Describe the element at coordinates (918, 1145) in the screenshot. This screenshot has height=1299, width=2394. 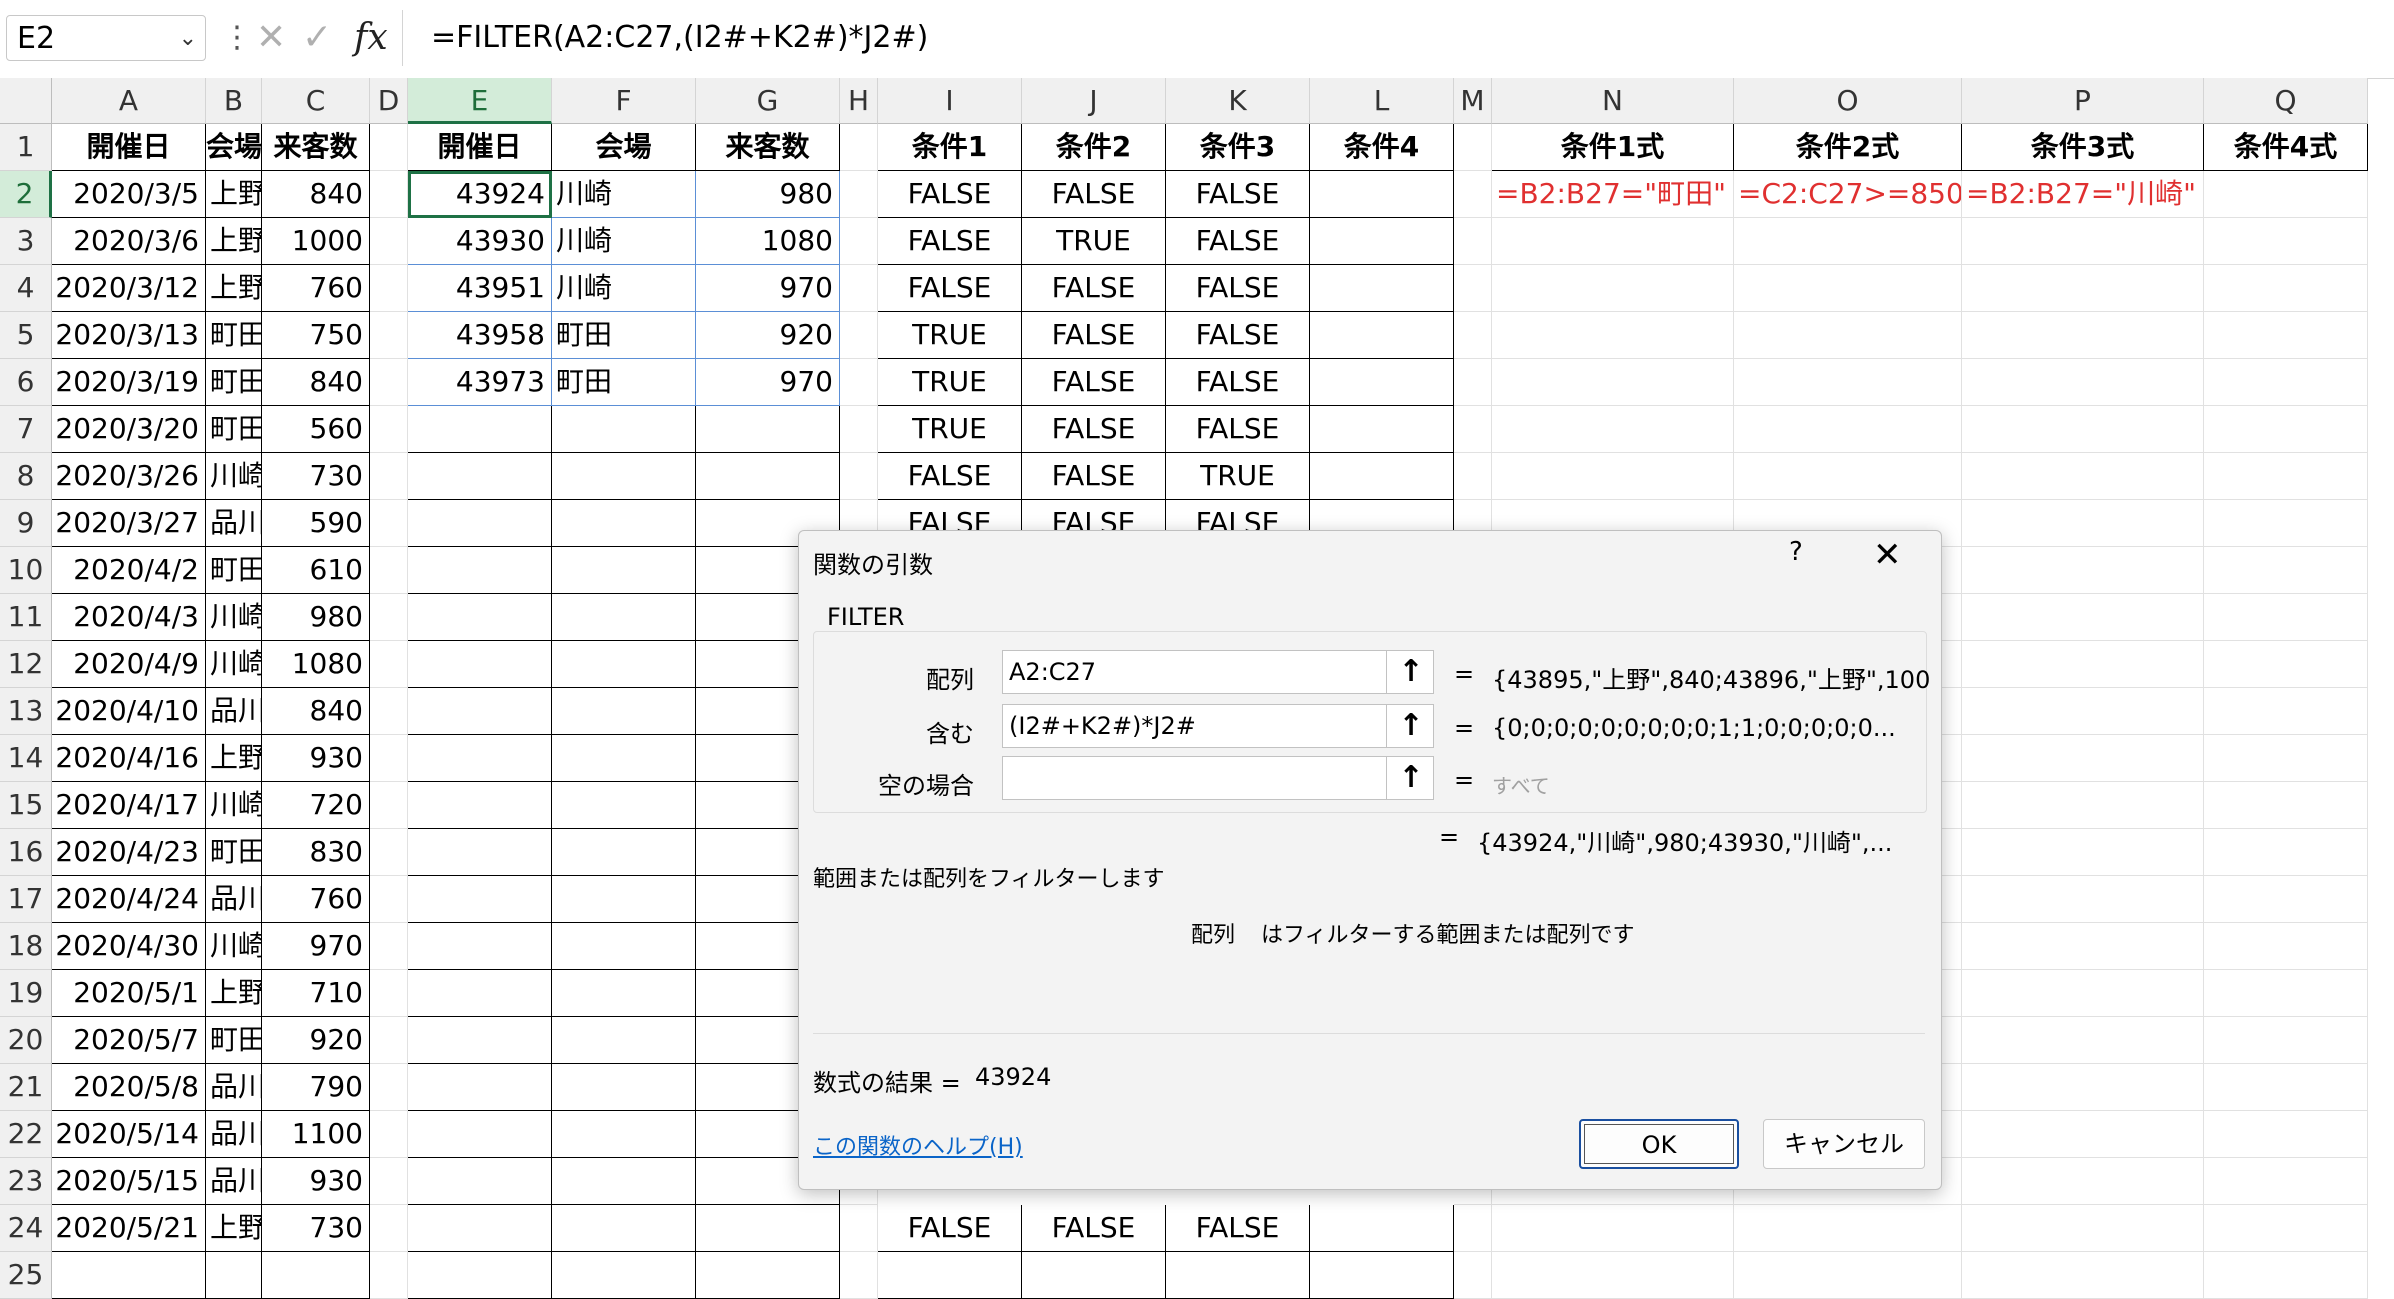
I see `function-help-link: この関数のヘルプ(H)` at that location.